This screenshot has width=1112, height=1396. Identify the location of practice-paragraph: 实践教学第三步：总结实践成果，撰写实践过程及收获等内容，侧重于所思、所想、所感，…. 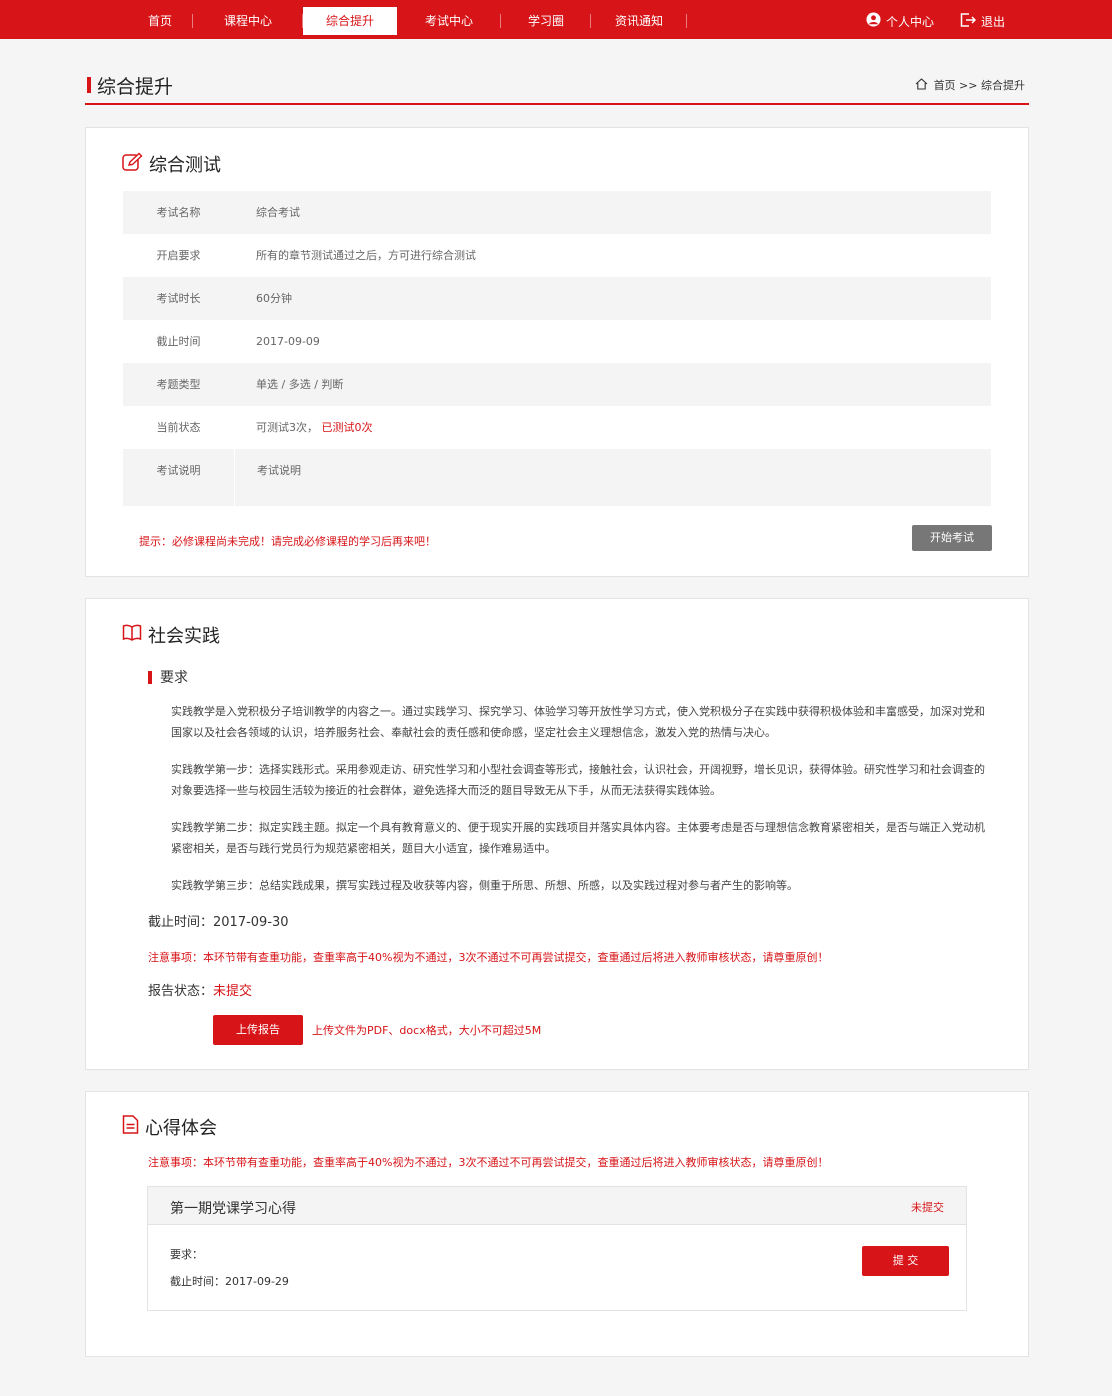
(484, 885).